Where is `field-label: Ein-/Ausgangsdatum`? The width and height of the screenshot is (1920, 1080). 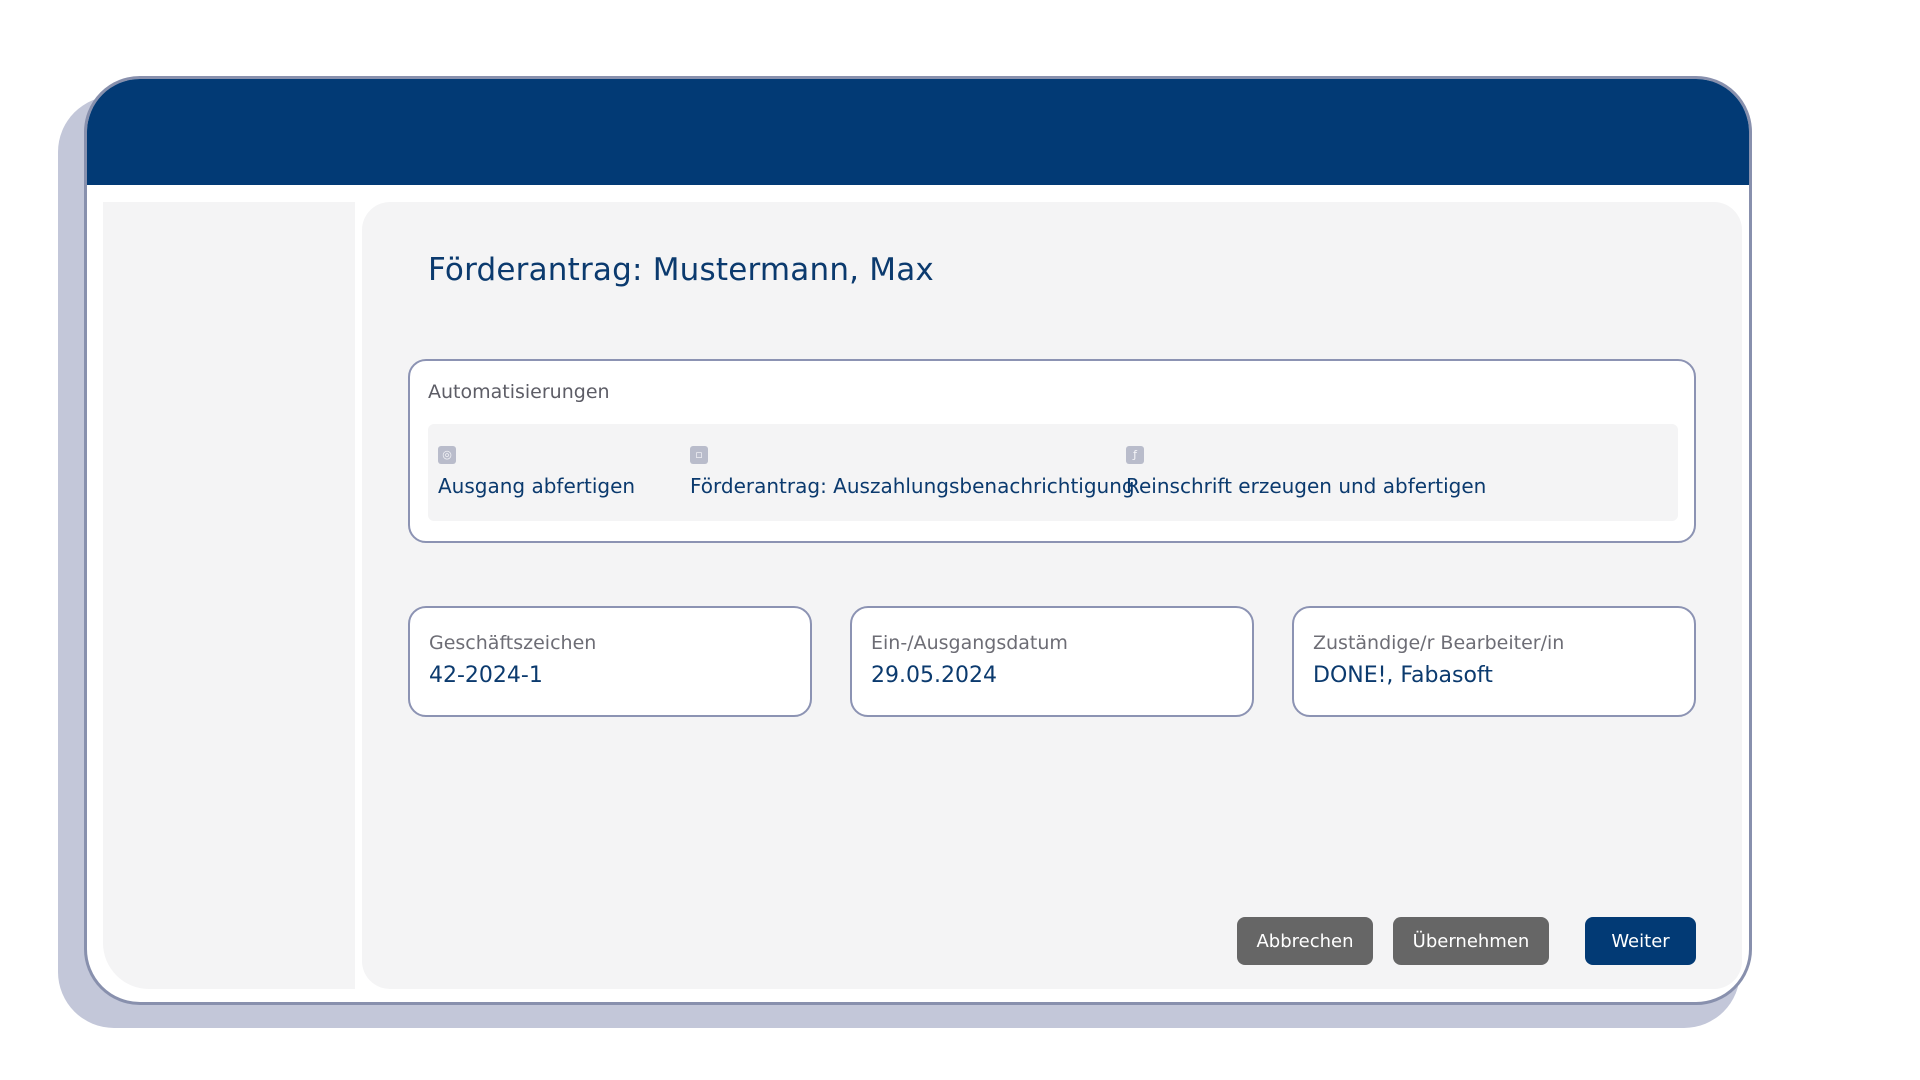 field-label: Ein-/Ausgangsdatum is located at coordinates (969, 643).